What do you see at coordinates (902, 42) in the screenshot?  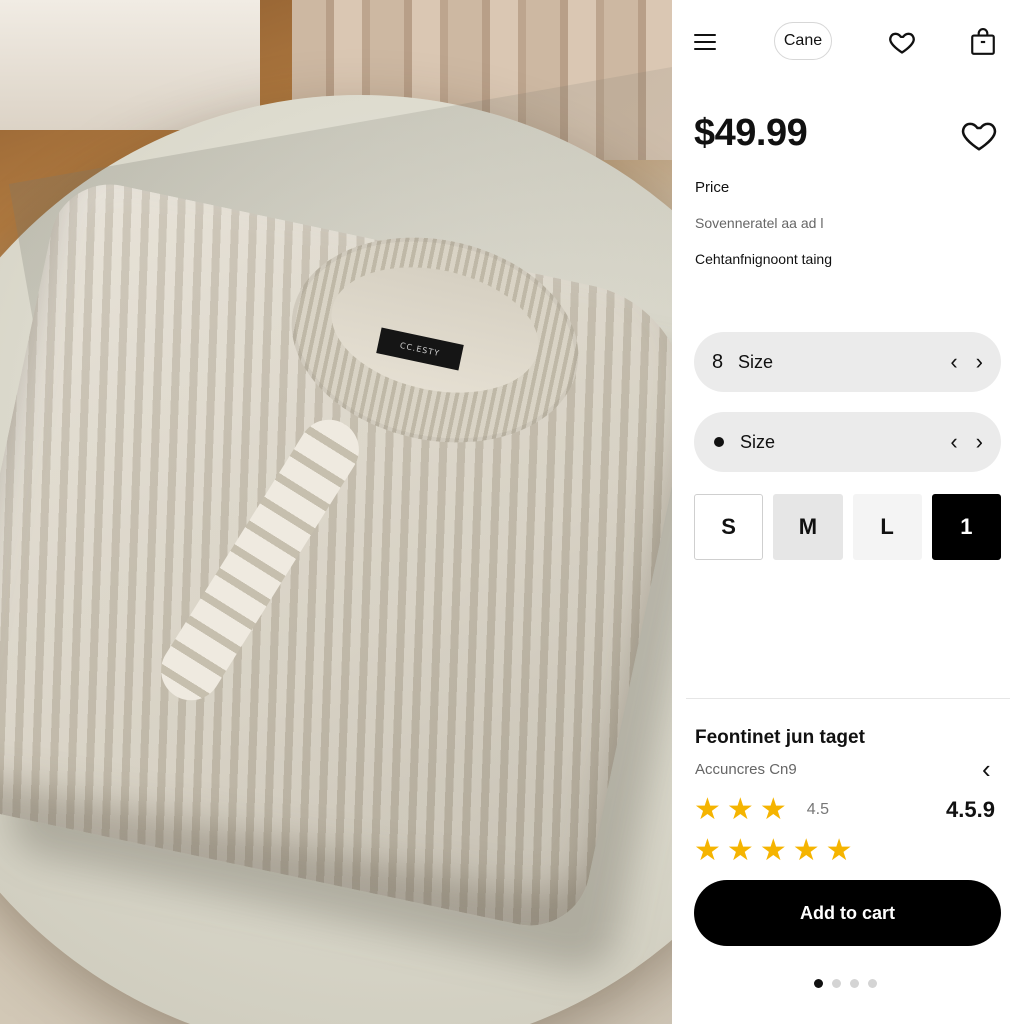 I see `heart-icon` at bounding box center [902, 42].